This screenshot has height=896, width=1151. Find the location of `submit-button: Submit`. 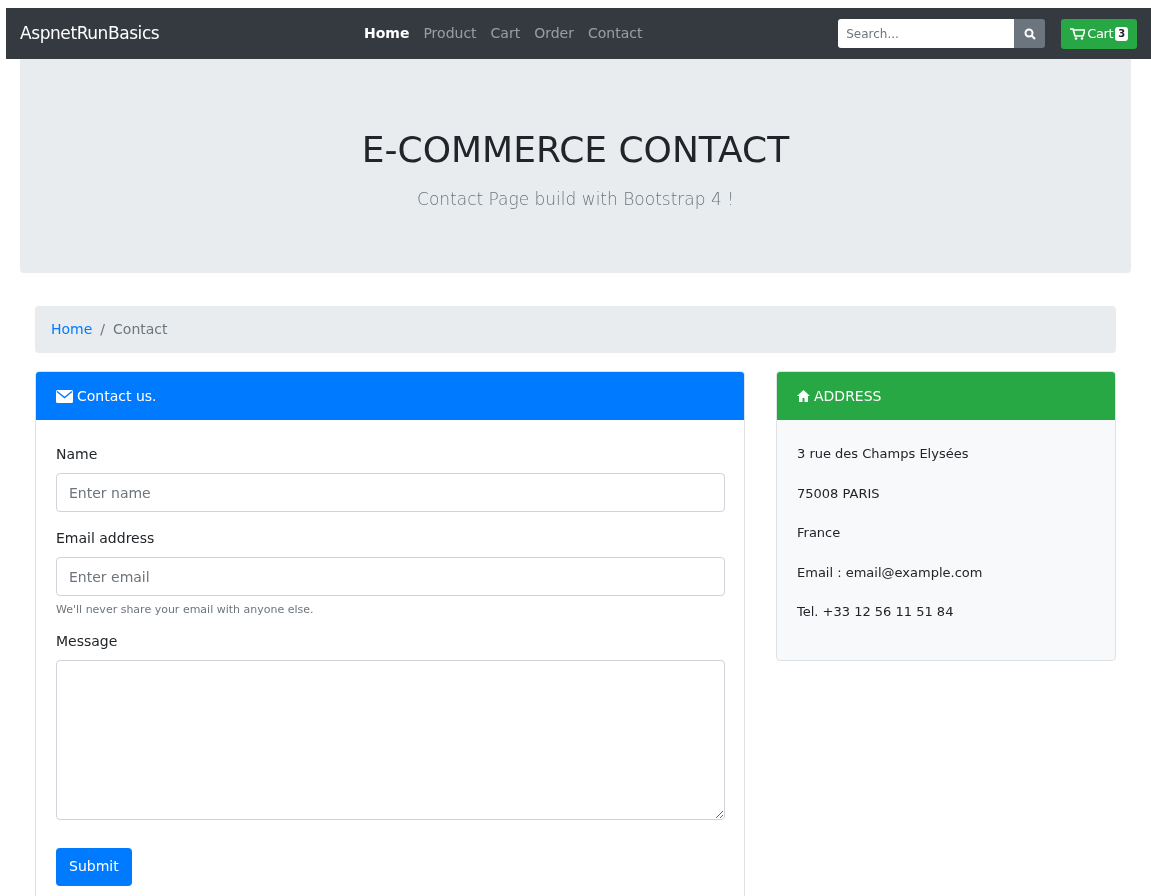

submit-button: Submit is located at coordinates (94, 866).